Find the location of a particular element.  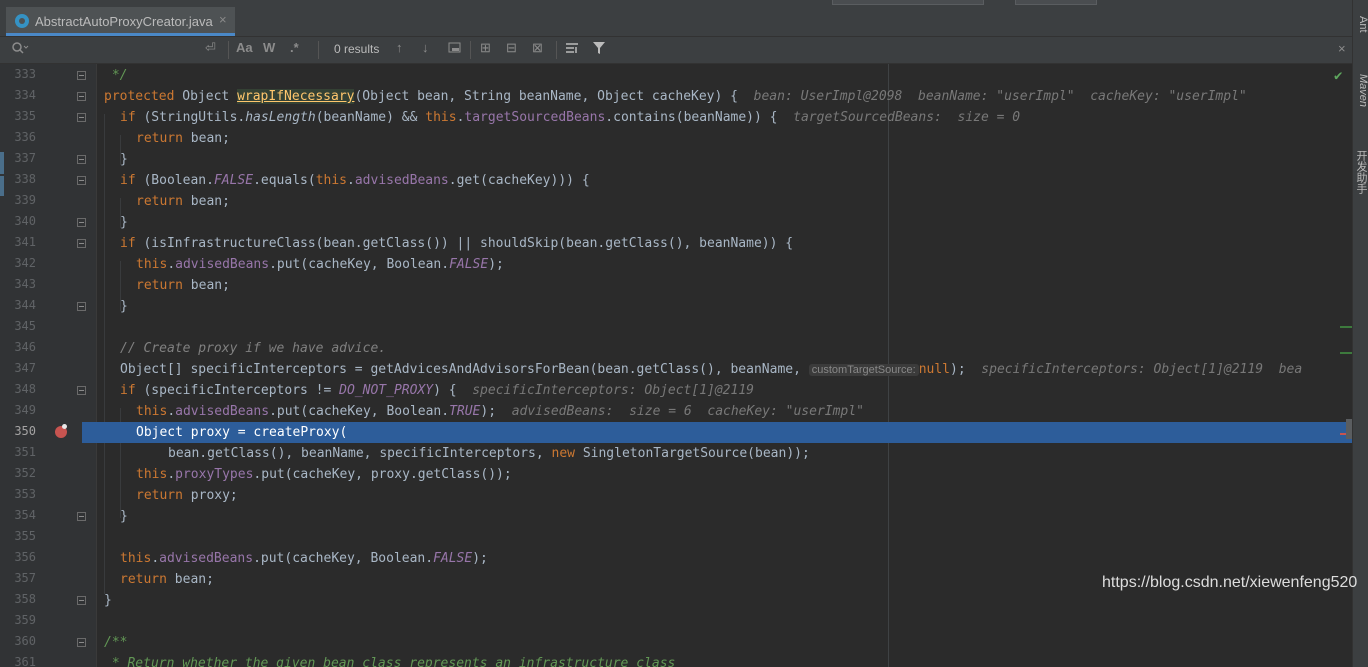

line-number: 341 is located at coordinates (25, 242).